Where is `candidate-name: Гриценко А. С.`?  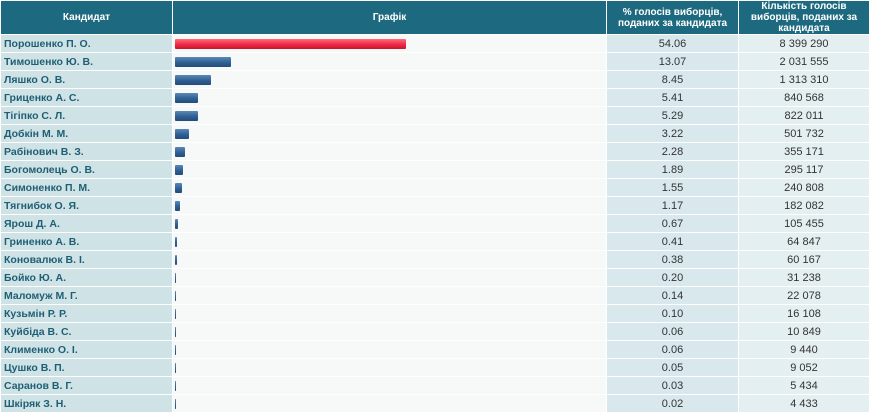
candidate-name: Гриценко А. С. is located at coordinates (86, 97).